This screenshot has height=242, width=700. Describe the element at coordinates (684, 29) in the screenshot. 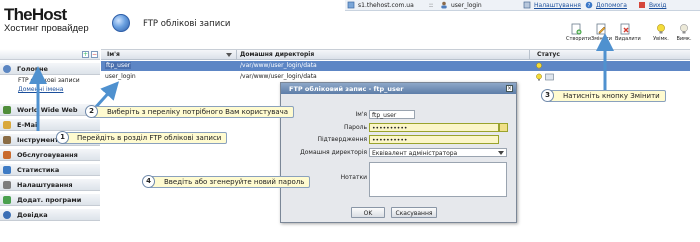

I see `bulb-off-icon` at that location.